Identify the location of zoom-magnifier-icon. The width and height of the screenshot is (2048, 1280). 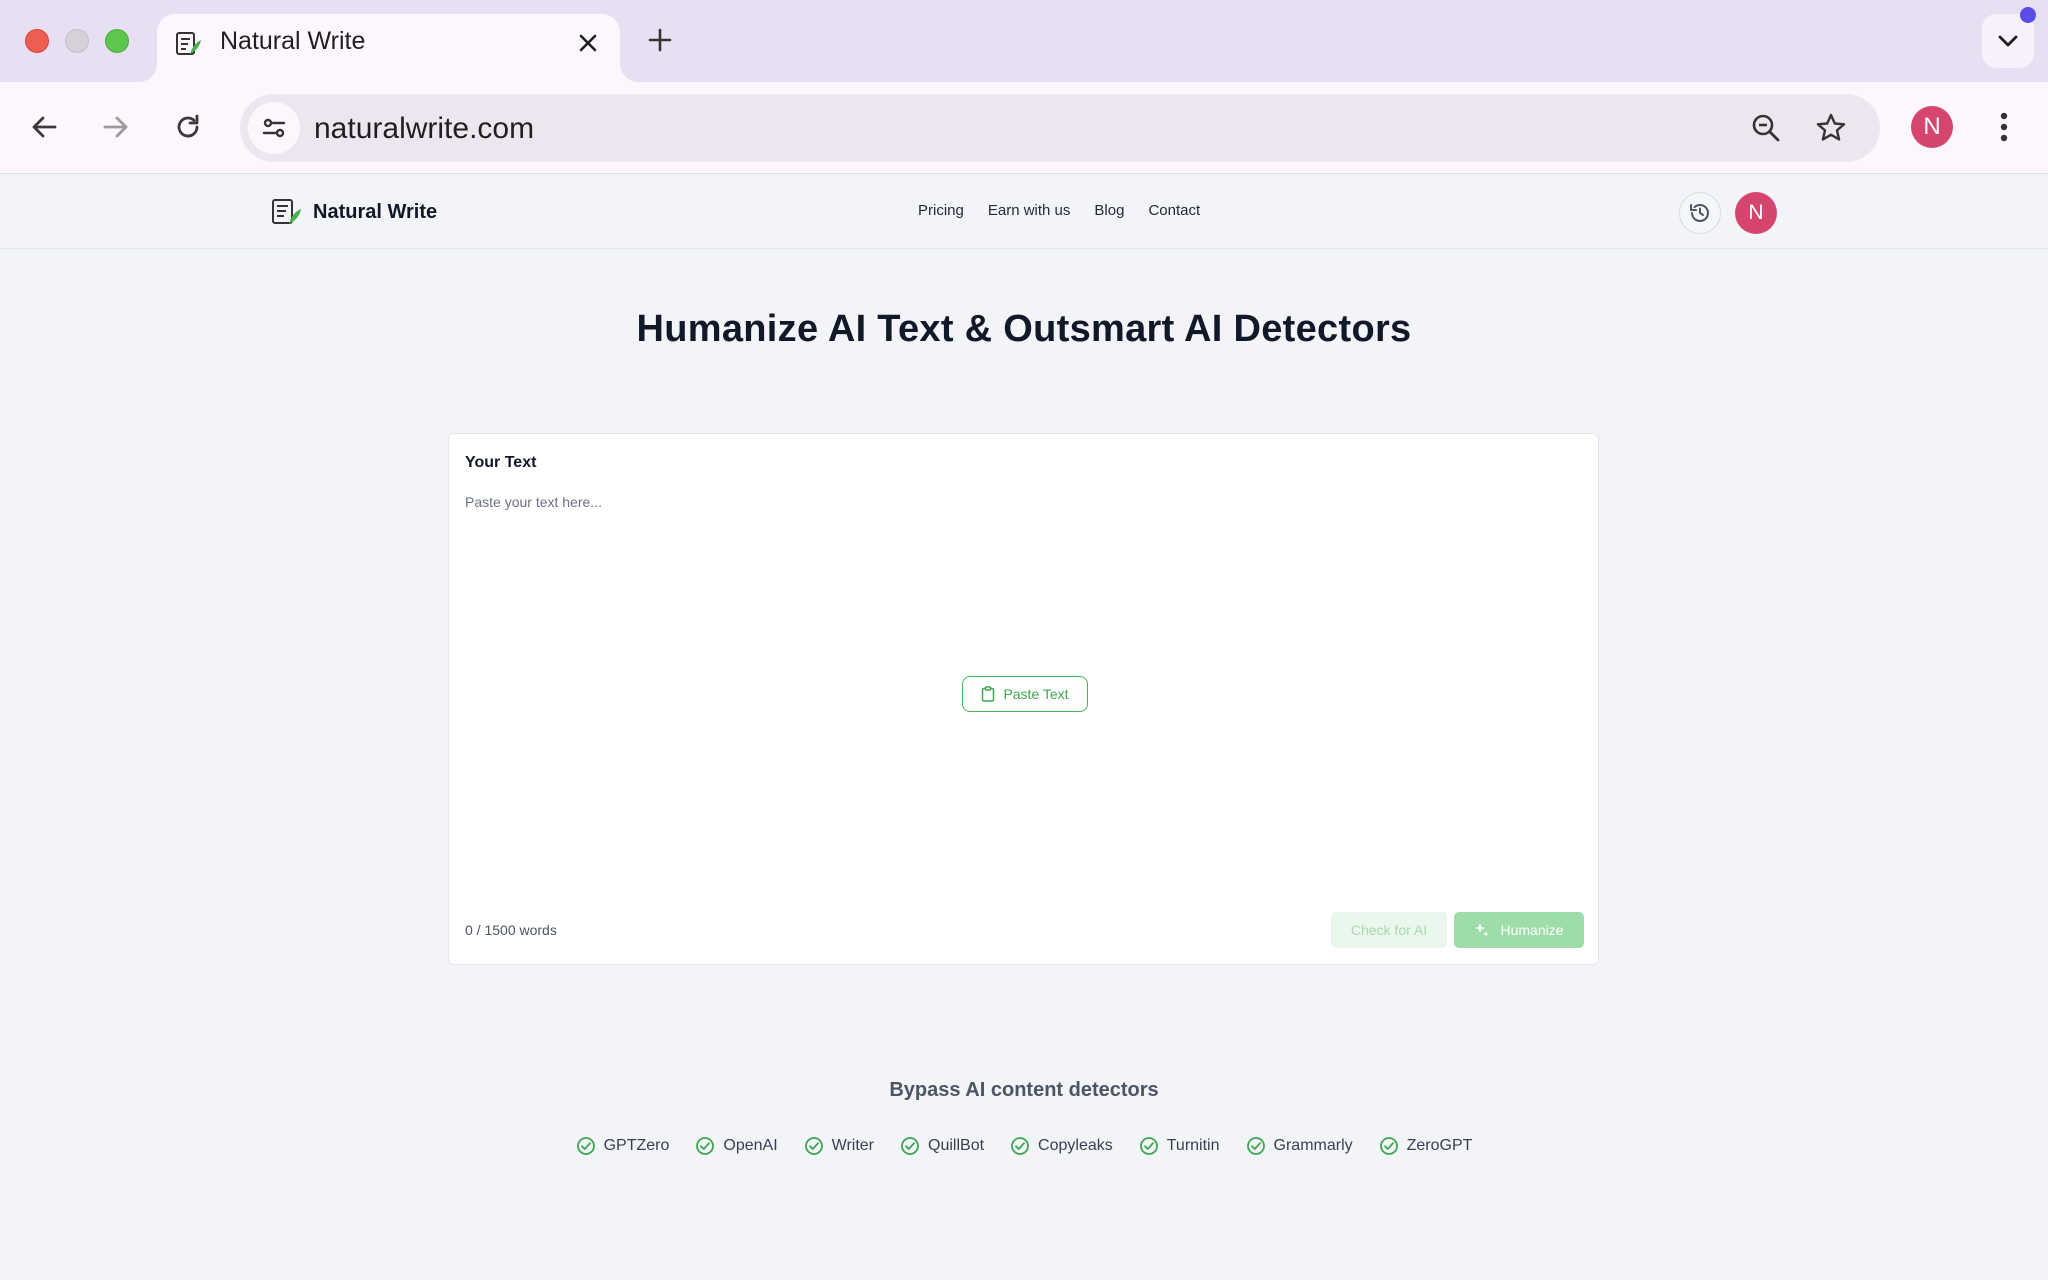
(1766, 128).